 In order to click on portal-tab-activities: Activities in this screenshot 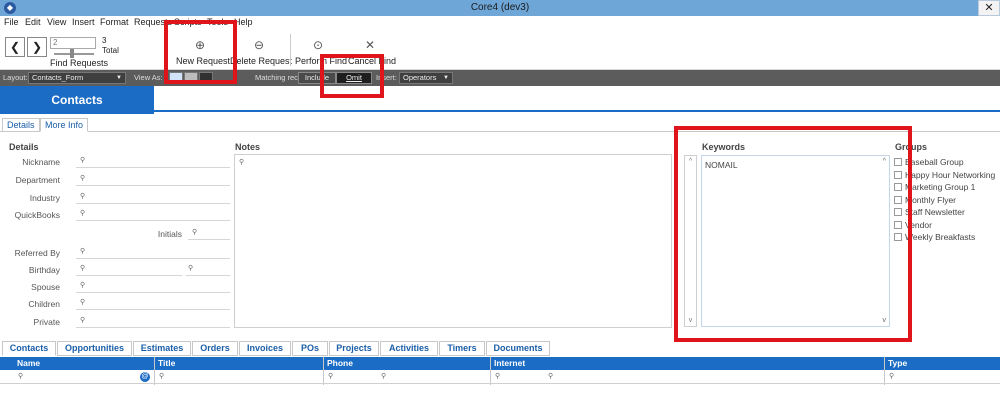, I will do `click(409, 348)`.